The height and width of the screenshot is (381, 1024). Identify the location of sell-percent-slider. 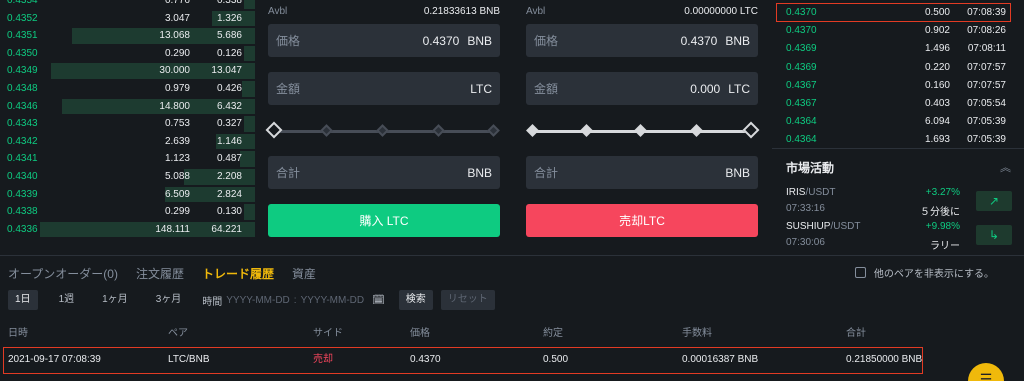
(643, 131).